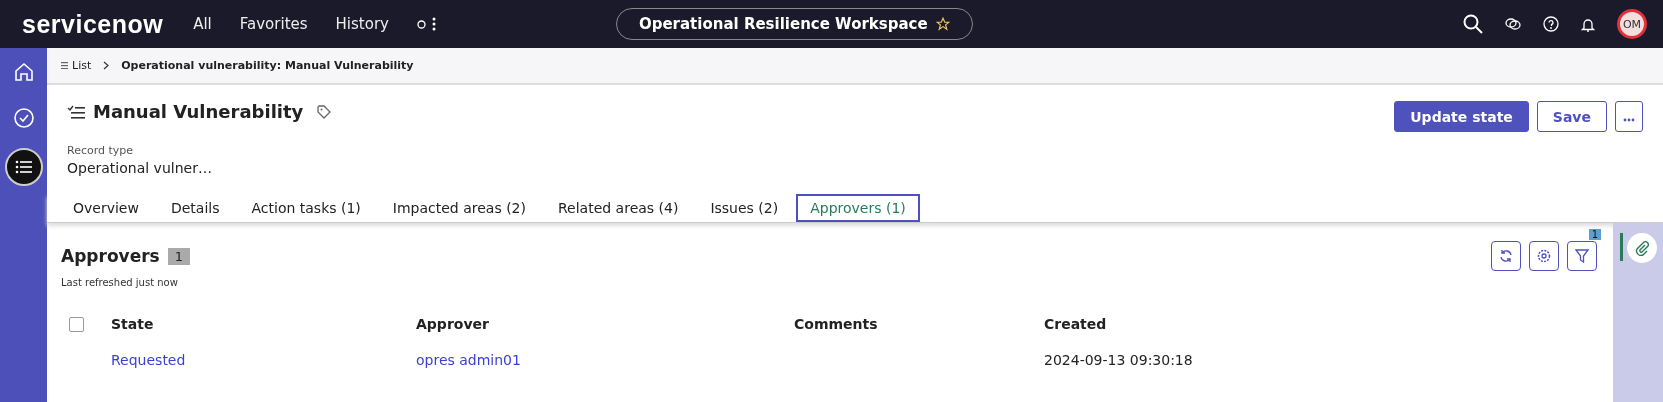  What do you see at coordinates (1461, 116) in the screenshot?
I see `update-state-button: Update state` at bounding box center [1461, 116].